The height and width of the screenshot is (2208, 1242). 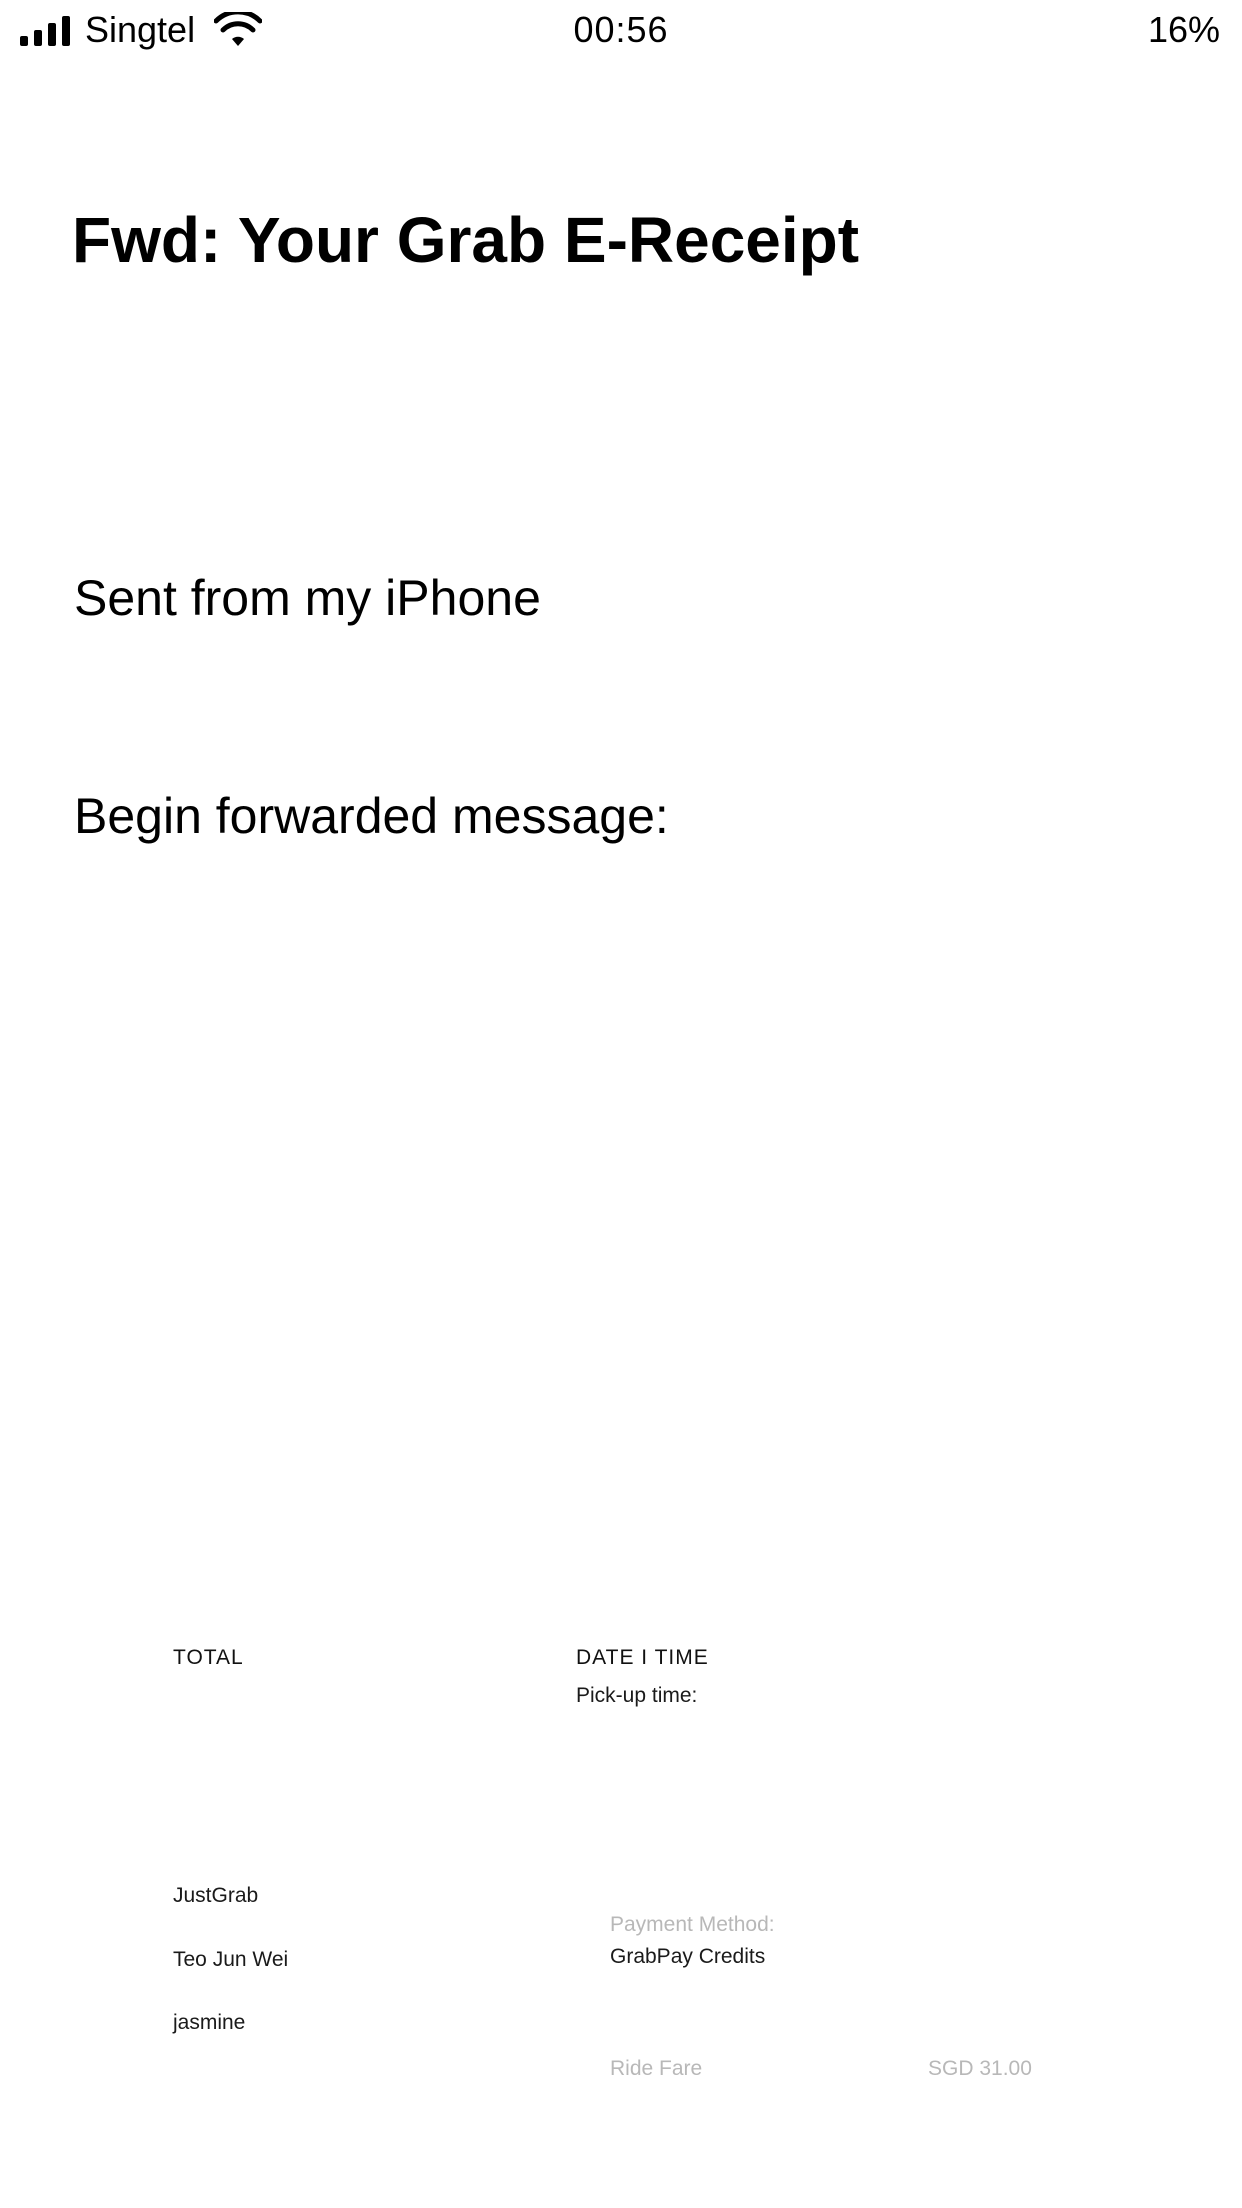 I want to click on forwarded-message-intro: Begin forwarded message:, so click(x=371, y=816).